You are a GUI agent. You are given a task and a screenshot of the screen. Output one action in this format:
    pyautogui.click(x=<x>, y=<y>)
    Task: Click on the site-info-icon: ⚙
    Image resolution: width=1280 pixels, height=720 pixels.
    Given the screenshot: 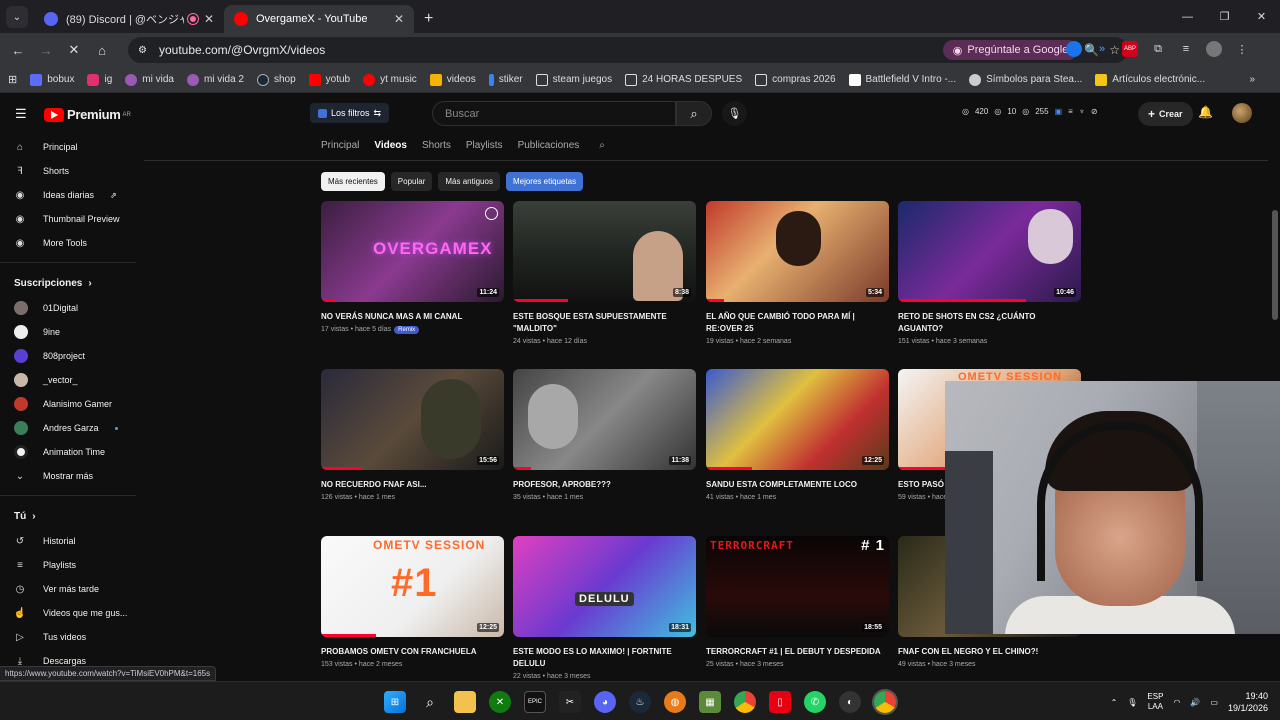 What is the action you would take?
    pyautogui.click(x=142, y=50)
    